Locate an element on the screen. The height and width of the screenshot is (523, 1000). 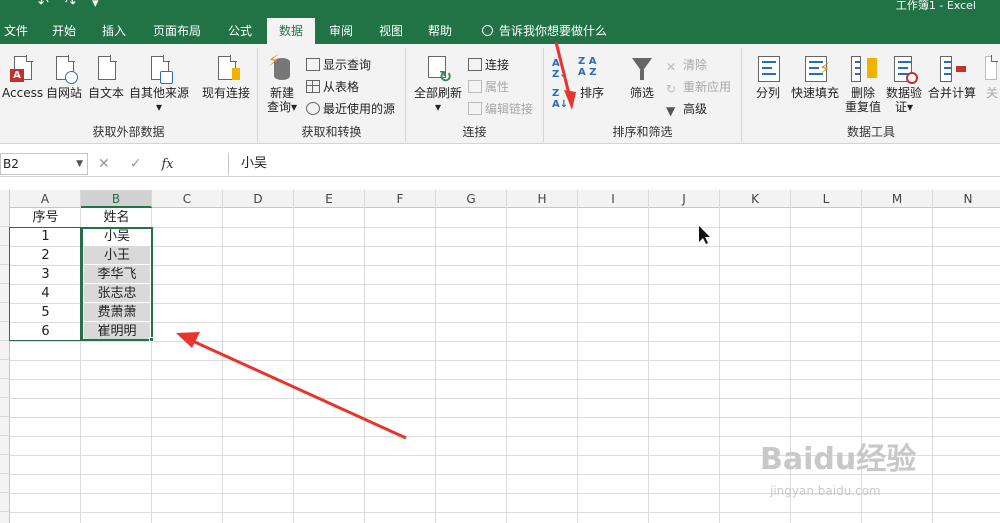
clear-filter-button: ✕ 清除 is located at coordinates (686, 65).